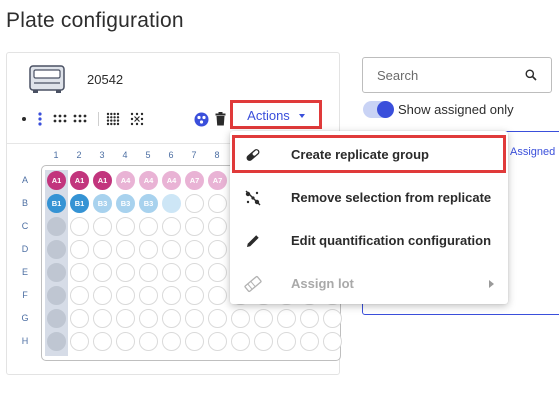 Image resolution: width=559 pixels, height=403 pixels. Describe the element at coordinates (113, 119) in the screenshot. I see `block-selection-icon` at that location.